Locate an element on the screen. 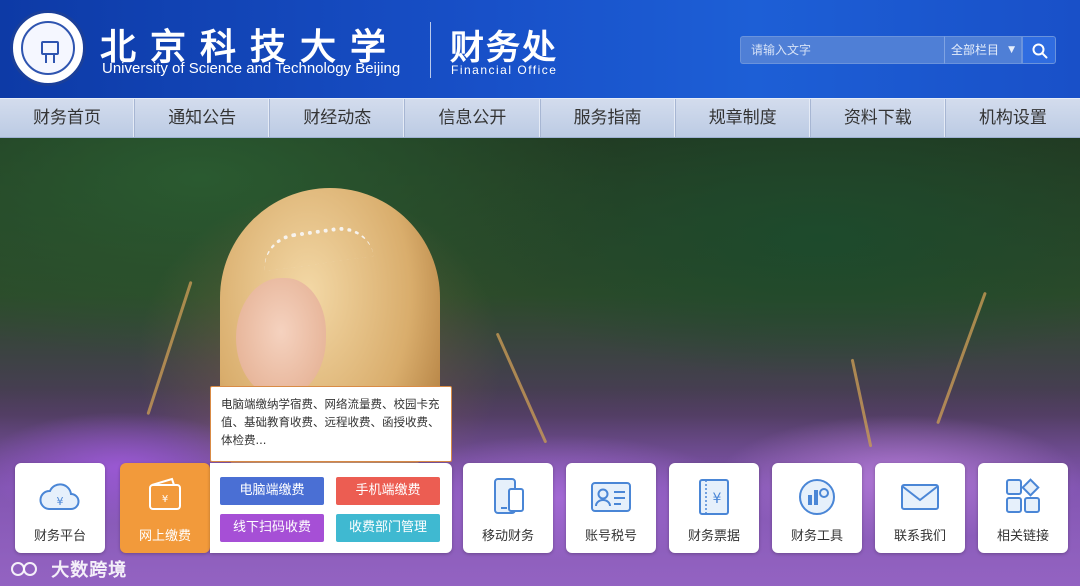  title-divider is located at coordinates (430, 50).